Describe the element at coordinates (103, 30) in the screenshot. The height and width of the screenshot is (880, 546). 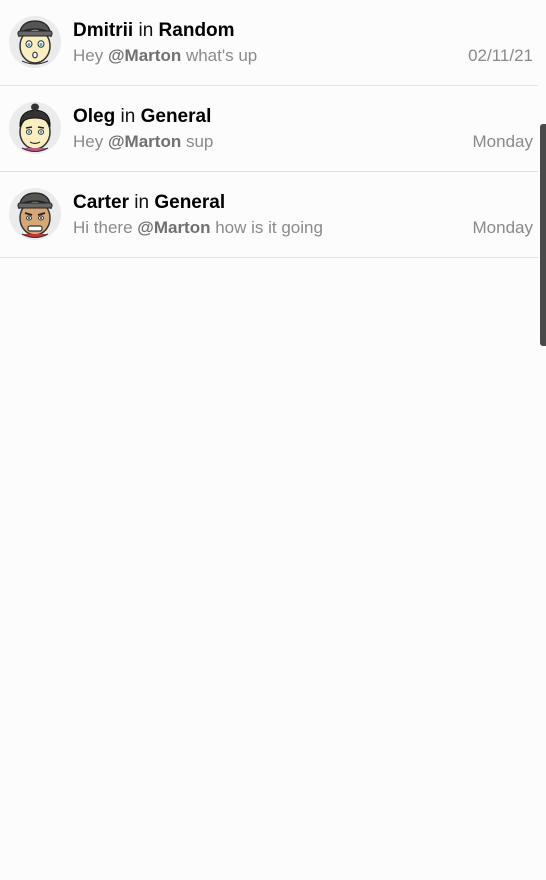
I see `author-name: Dmitrii` at that location.